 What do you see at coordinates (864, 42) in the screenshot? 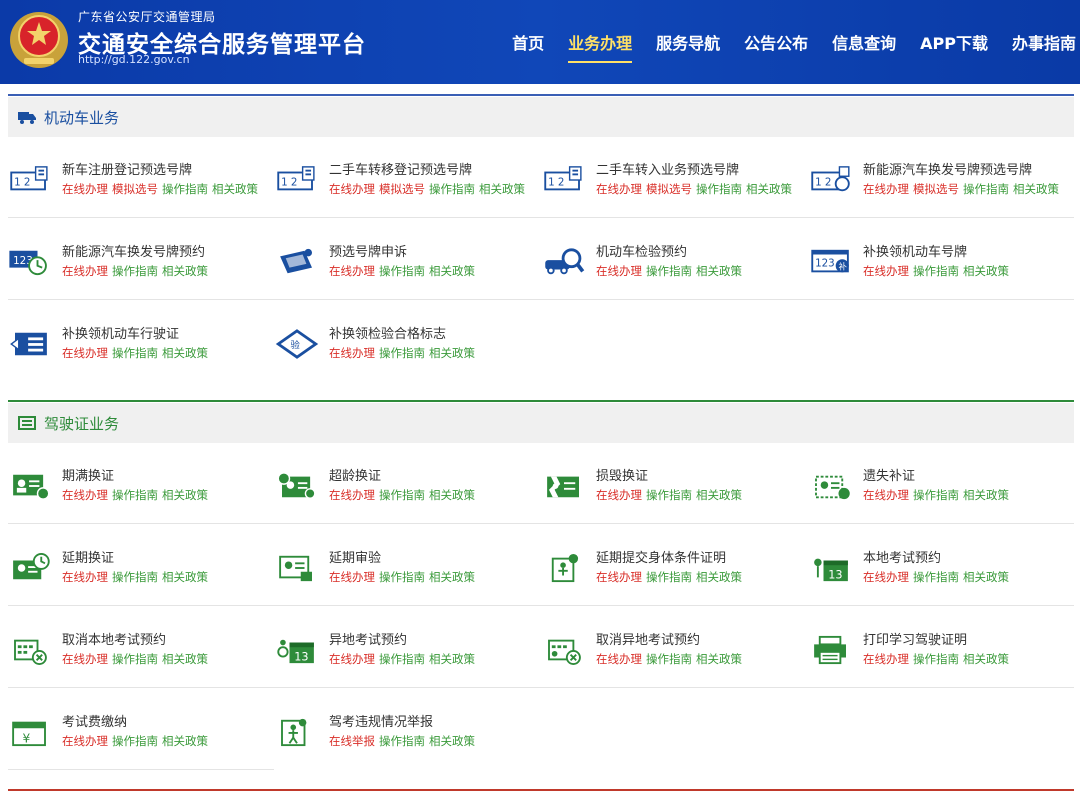
I see `nav-info-query: 信息查询` at bounding box center [864, 42].